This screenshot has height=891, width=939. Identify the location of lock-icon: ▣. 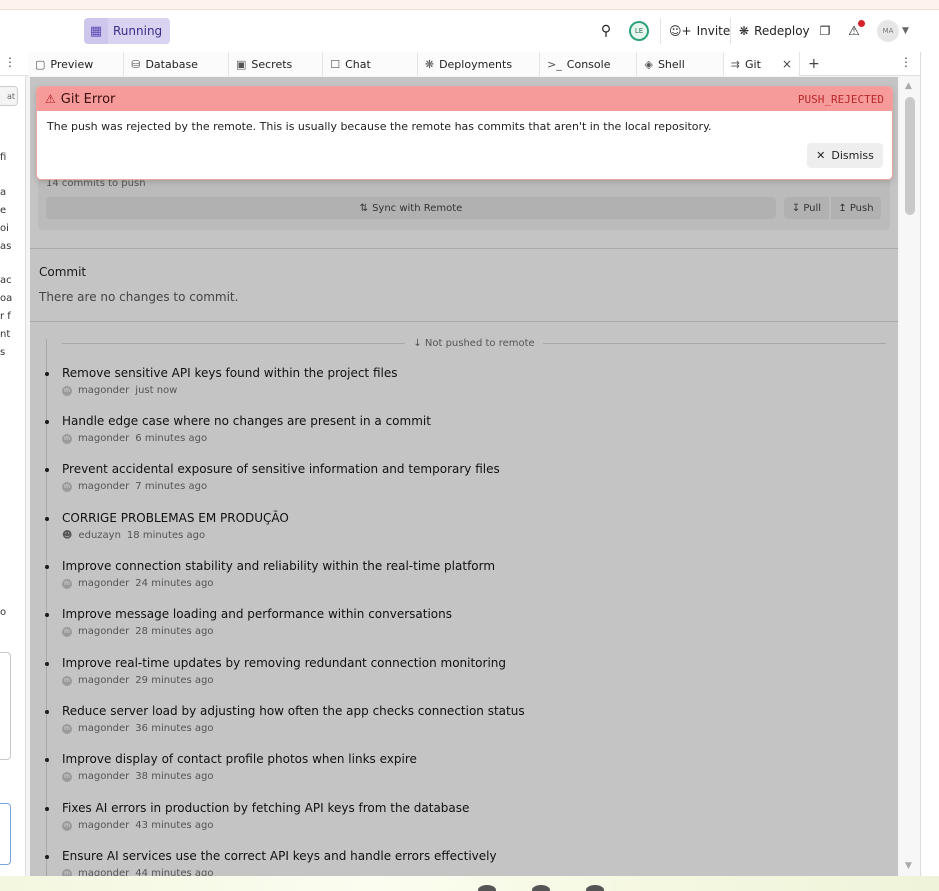
(241, 64).